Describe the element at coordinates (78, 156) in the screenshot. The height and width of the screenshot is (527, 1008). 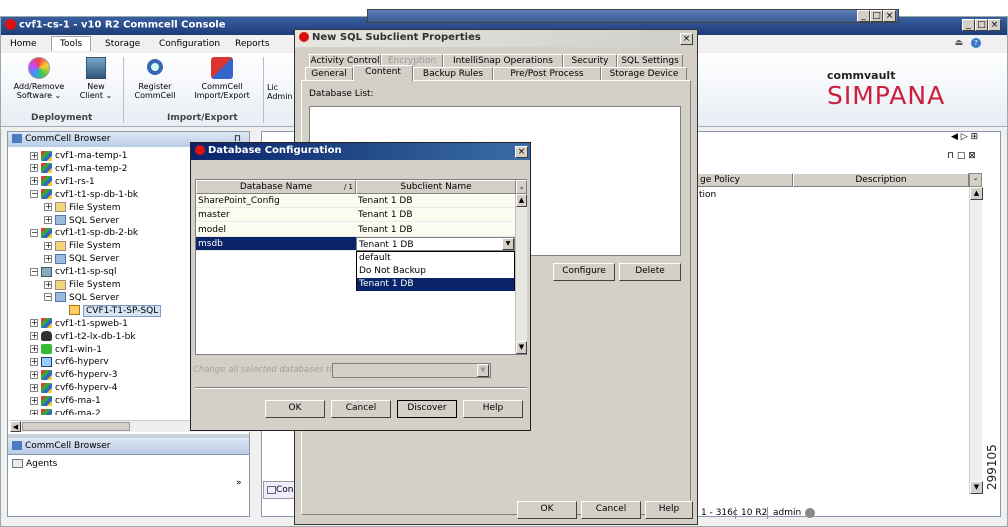
I see `tree-node: + cvf1-ma-temp-1` at that location.